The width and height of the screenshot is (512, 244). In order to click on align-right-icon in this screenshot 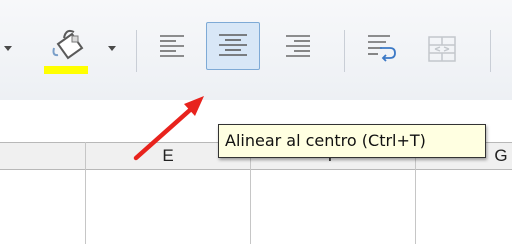, I will do `click(298, 46)`.